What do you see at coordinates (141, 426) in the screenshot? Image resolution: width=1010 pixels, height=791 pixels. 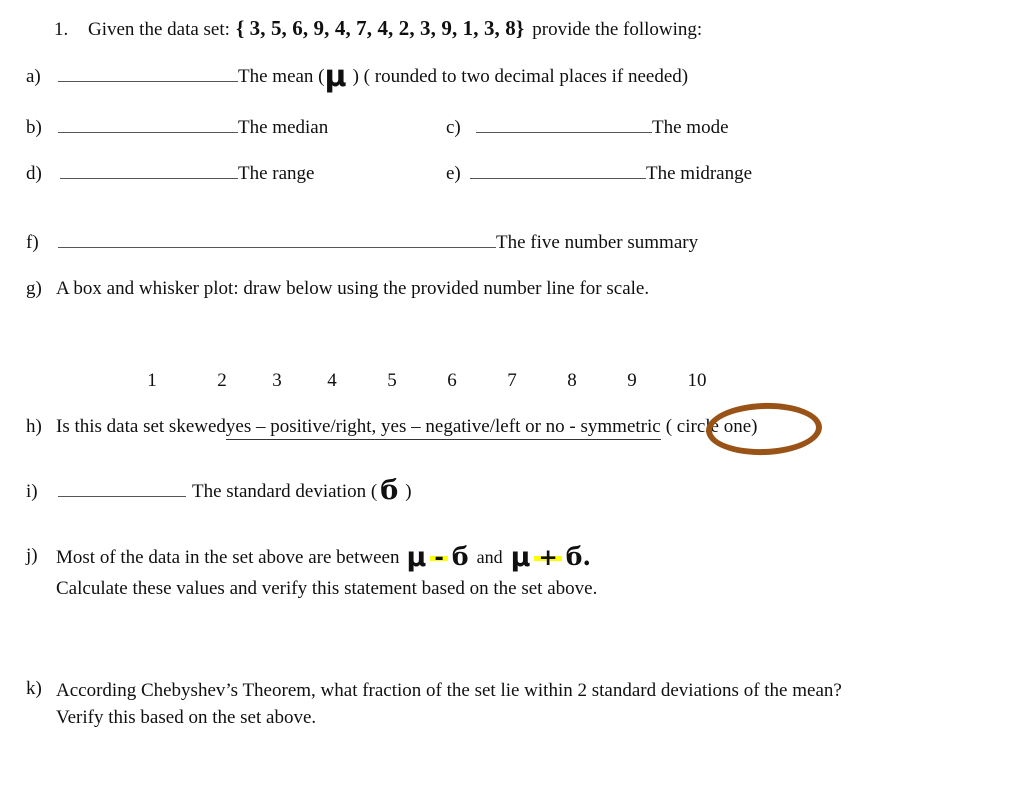 I see `item-h-question: Is this data set skewed` at bounding box center [141, 426].